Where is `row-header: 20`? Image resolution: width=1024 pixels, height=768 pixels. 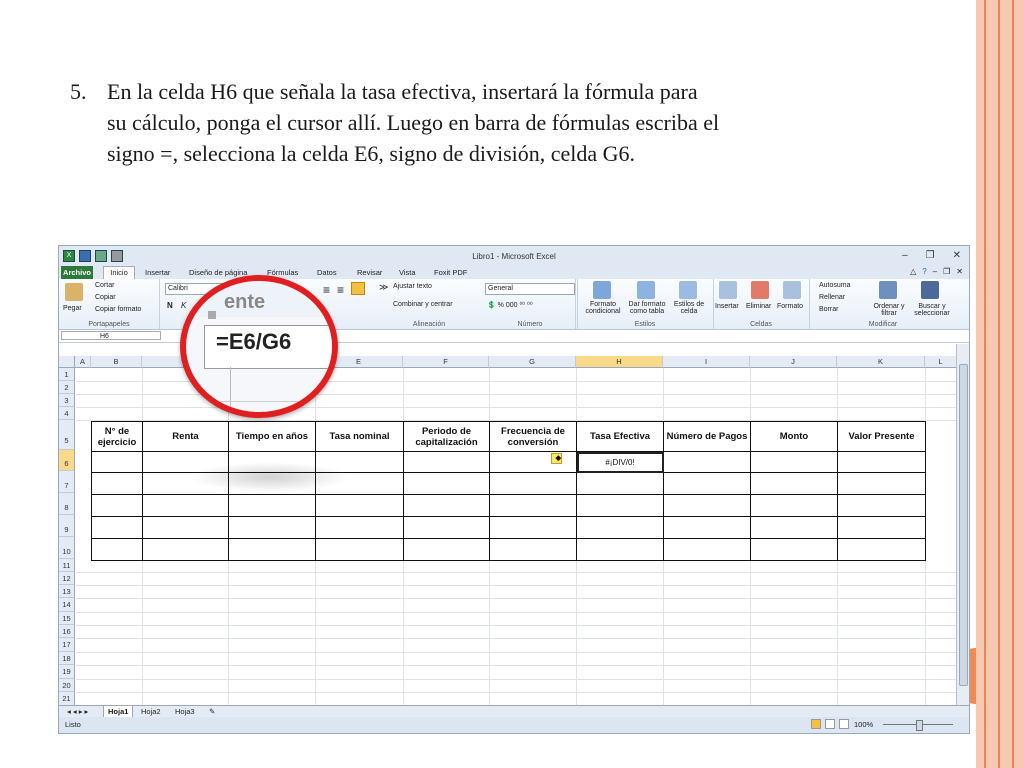 row-header: 20 is located at coordinates (67, 685).